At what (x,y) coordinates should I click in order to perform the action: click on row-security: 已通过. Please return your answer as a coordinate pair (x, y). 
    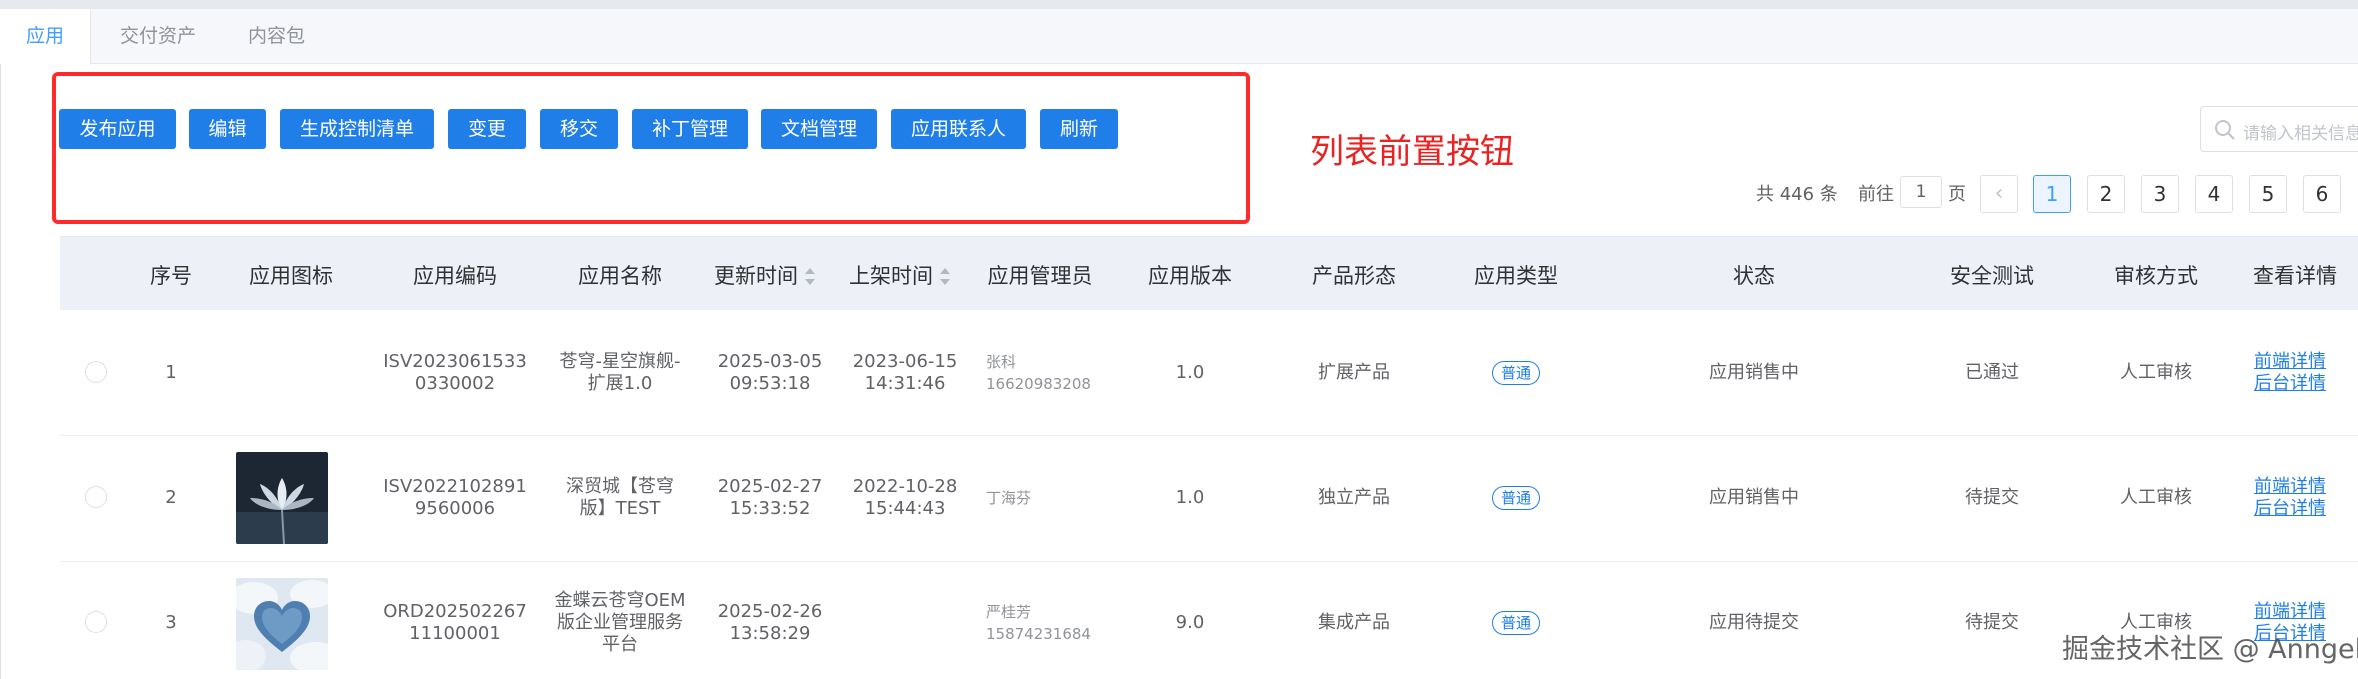
    Looking at the image, I should click on (1992, 372).